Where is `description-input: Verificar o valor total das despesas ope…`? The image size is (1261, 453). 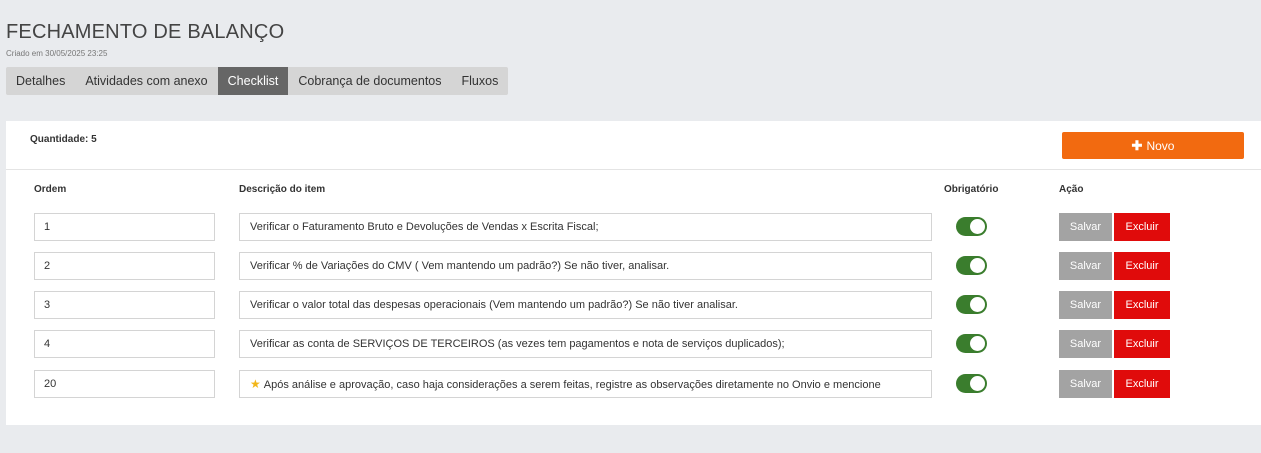
description-input: Verificar o valor total das despesas ope… is located at coordinates (585, 305).